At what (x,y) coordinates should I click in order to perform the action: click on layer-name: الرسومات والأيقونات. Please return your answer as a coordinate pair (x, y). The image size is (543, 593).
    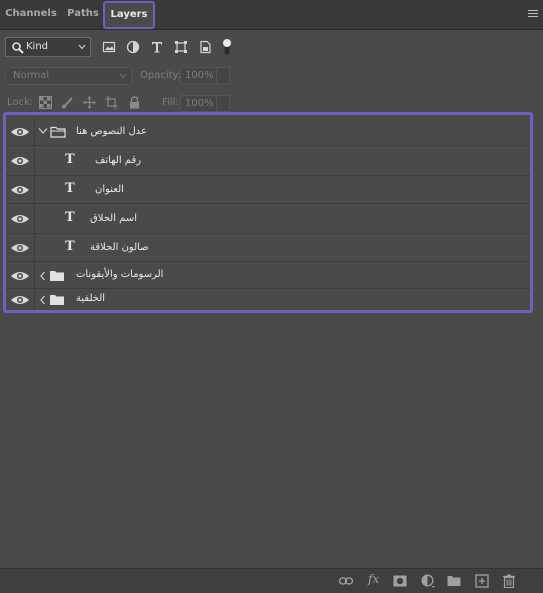
    Looking at the image, I should click on (120, 274).